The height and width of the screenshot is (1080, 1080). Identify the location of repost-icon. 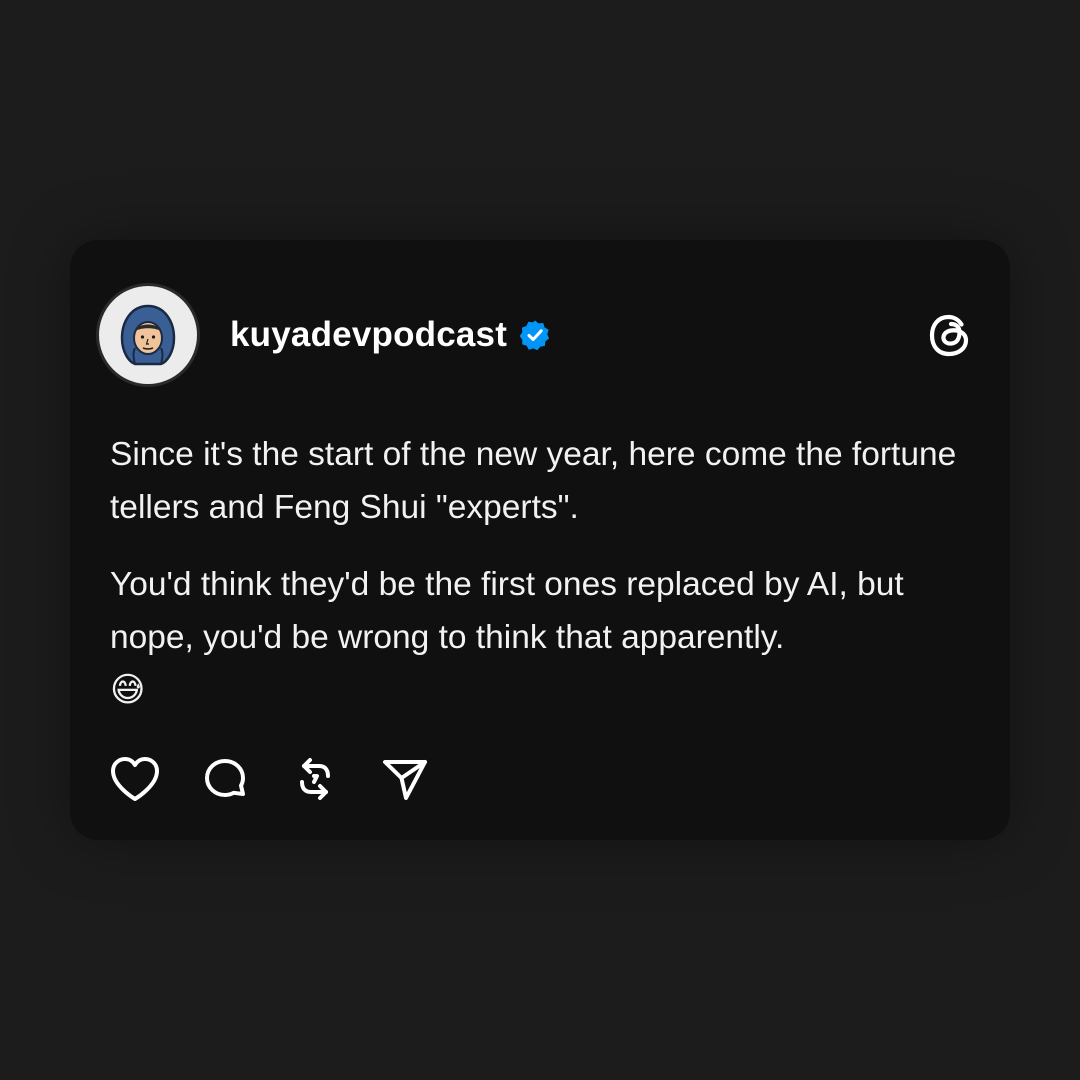
(315, 779).